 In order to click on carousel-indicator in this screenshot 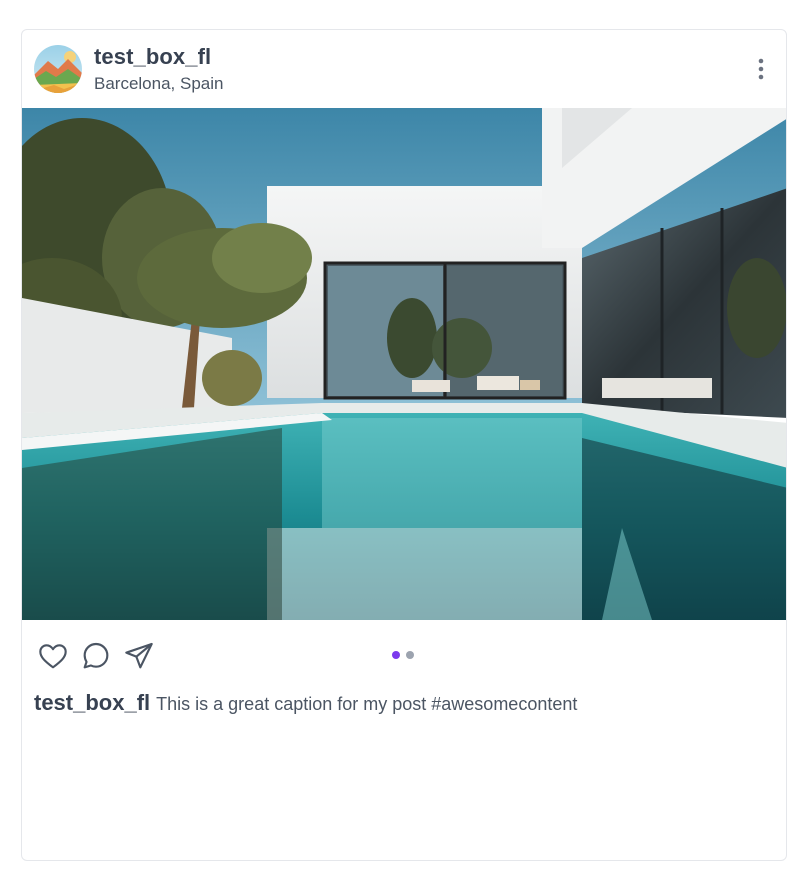, I will do `click(403, 655)`.